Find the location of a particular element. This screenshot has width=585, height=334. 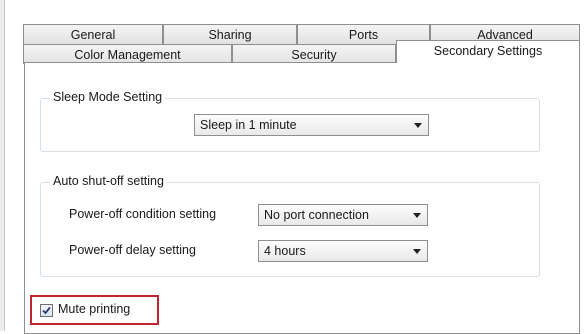

sleep-mode-select: Sleep in 1 minute is located at coordinates (311, 125).